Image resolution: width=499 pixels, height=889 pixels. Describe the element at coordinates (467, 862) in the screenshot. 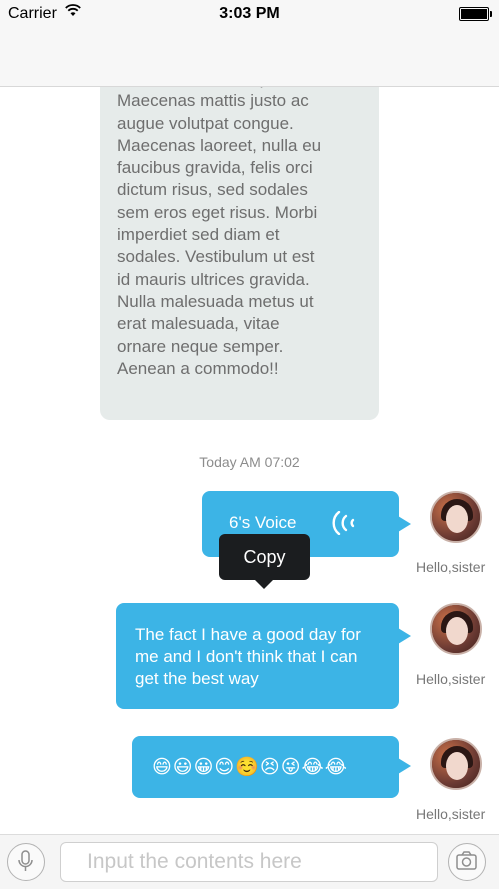

I see `camera-button` at that location.